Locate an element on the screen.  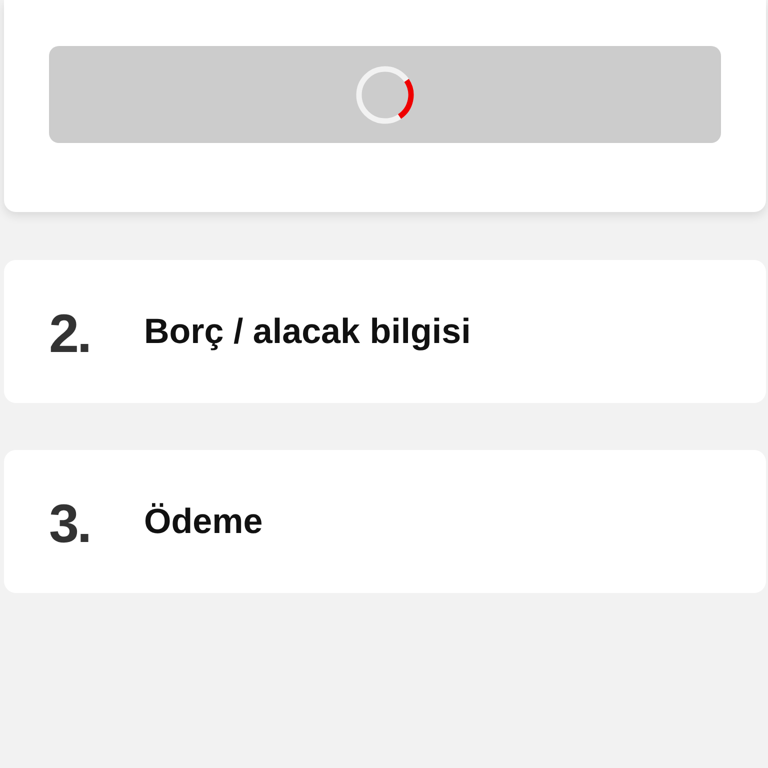
step-title: Ödeme is located at coordinates (203, 521).